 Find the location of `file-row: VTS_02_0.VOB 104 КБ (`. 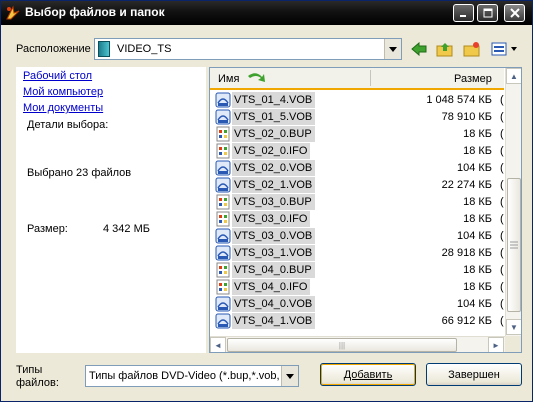

file-row: VTS_02_0.VOB 104 КБ ( is located at coordinates (357, 168).